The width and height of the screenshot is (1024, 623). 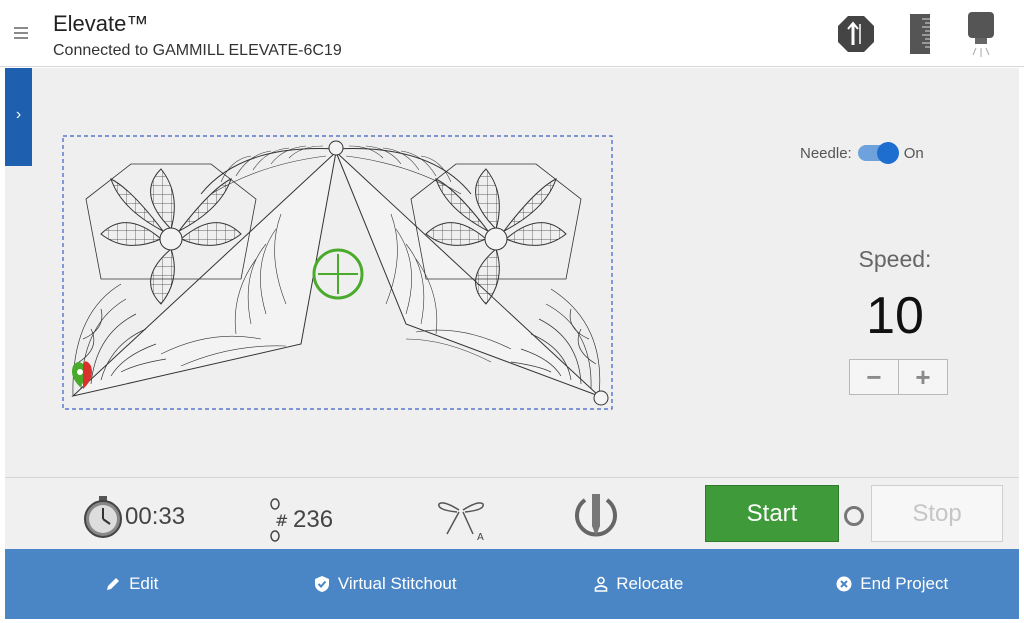 I want to click on pencil-icon, so click(x=113, y=584).